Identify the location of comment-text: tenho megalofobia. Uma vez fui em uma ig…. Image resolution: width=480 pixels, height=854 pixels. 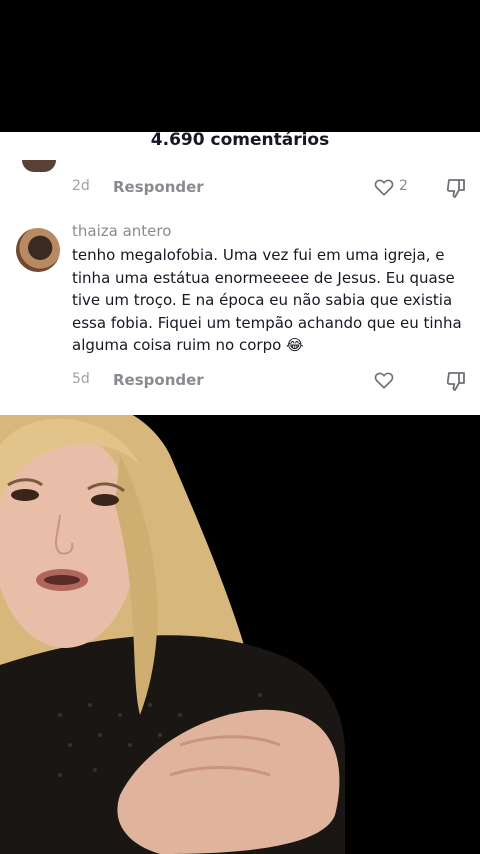
(267, 300).